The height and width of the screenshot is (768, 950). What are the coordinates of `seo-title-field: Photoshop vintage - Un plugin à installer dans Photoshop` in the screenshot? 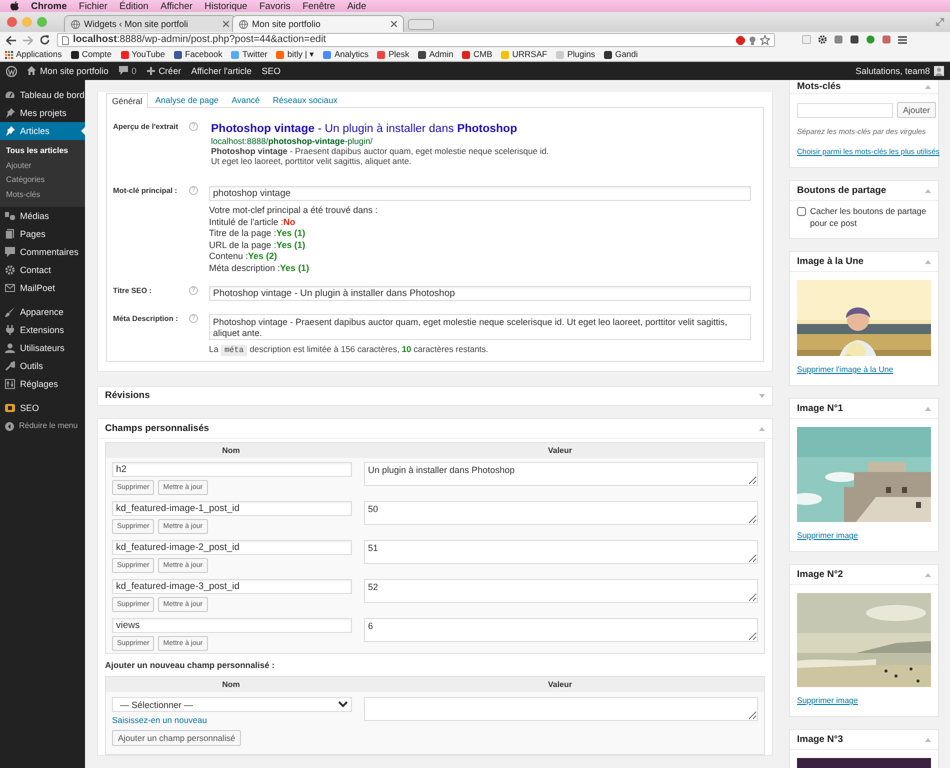 It's located at (480, 293).